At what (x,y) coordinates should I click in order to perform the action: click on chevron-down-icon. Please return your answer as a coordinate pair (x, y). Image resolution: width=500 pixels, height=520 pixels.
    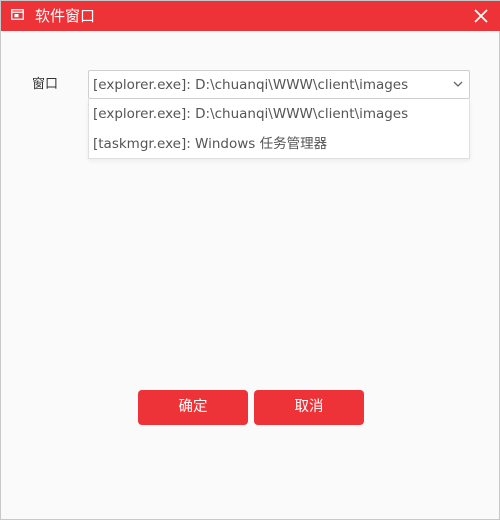
    Looking at the image, I should click on (458, 84).